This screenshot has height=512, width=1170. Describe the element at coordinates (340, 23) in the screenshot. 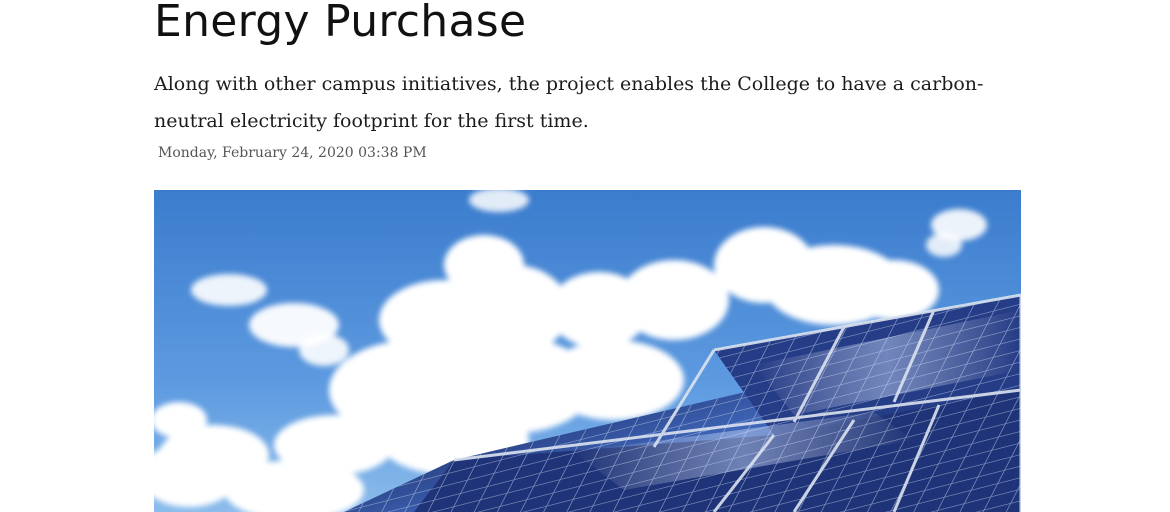

I see `article-headline: Energy Purchase` at that location.